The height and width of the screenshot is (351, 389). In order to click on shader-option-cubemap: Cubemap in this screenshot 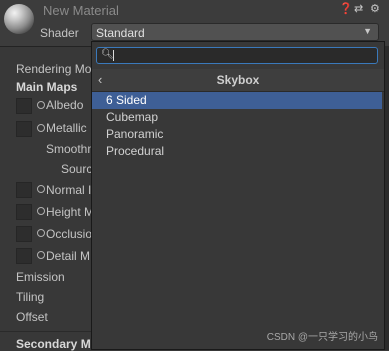, I will do `click(237, 117)`.